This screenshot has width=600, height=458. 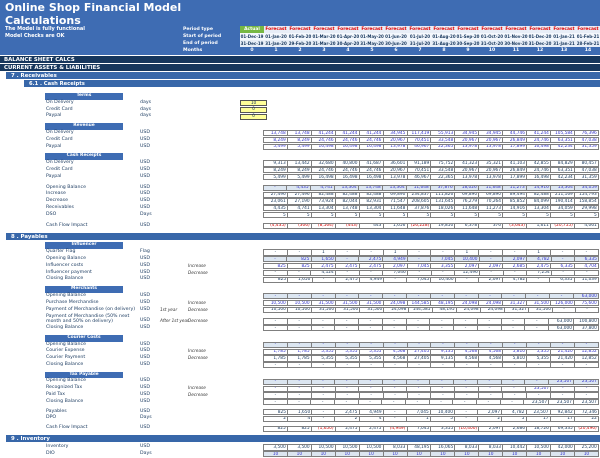 I want to click on period-end-cell: 31-Dec-19, so click(x=252, y=43).